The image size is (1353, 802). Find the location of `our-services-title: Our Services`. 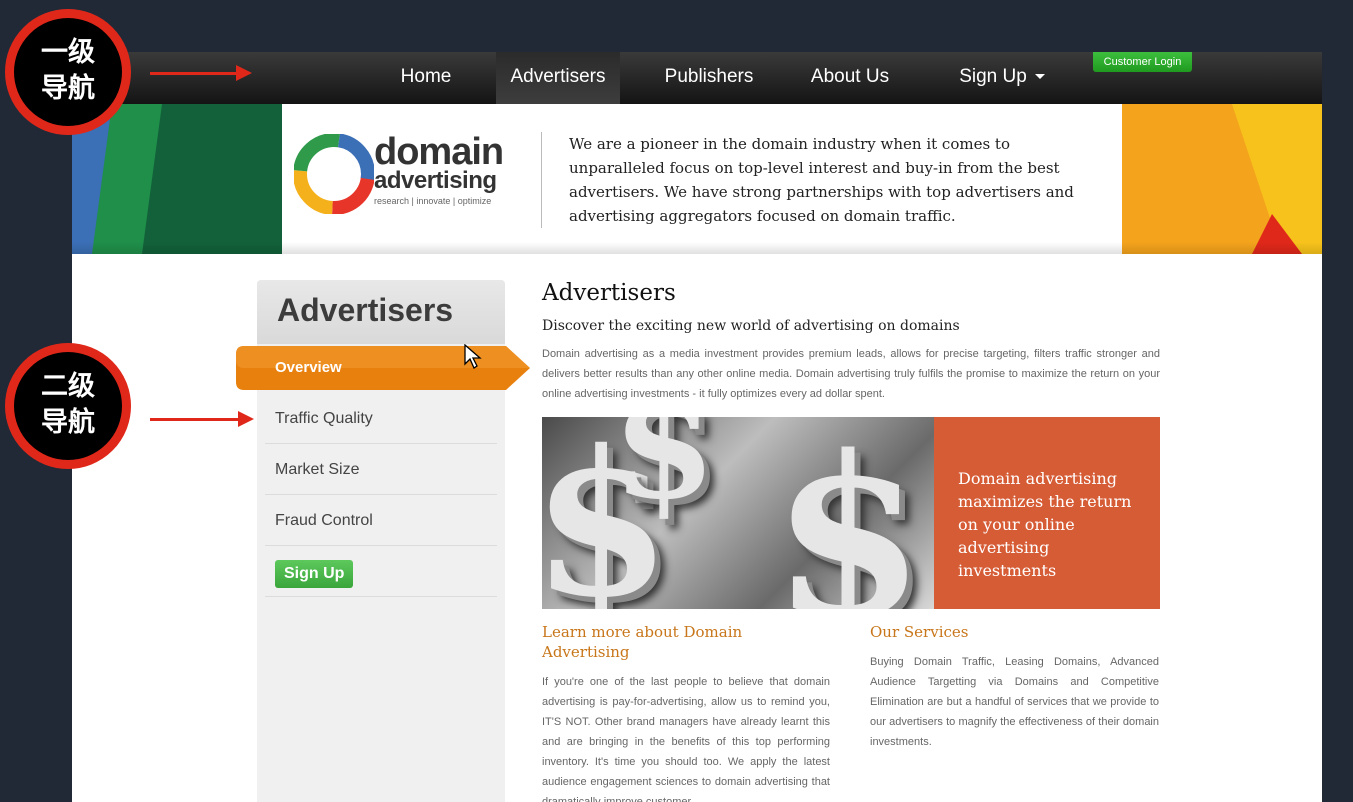

our-services-title: Our Services is located at coordinates (1015, 632).